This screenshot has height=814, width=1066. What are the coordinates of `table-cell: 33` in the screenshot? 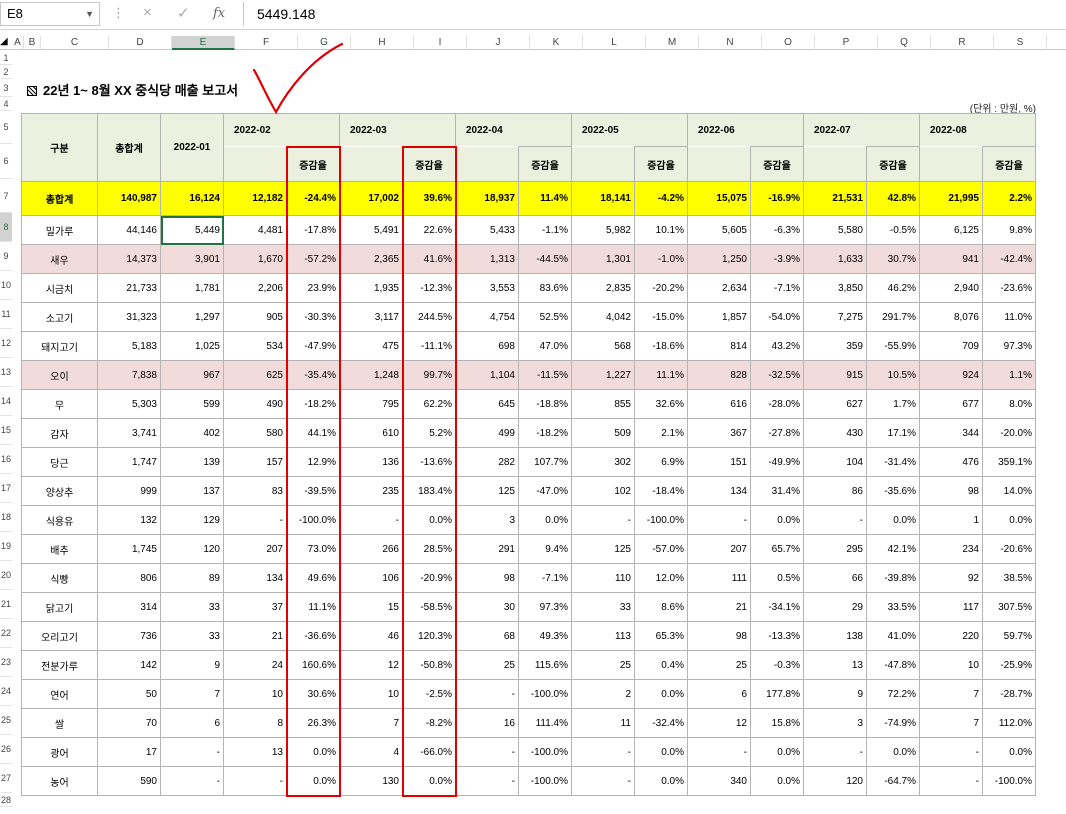 It's located at (192, 636).